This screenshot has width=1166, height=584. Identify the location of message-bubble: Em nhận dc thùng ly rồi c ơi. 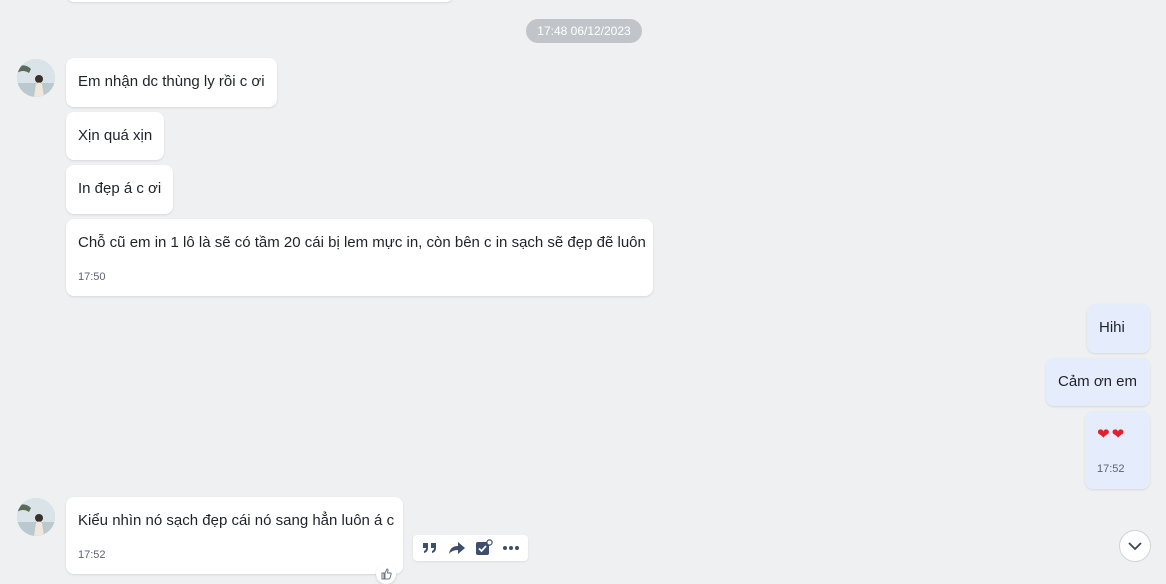
(171, 82).